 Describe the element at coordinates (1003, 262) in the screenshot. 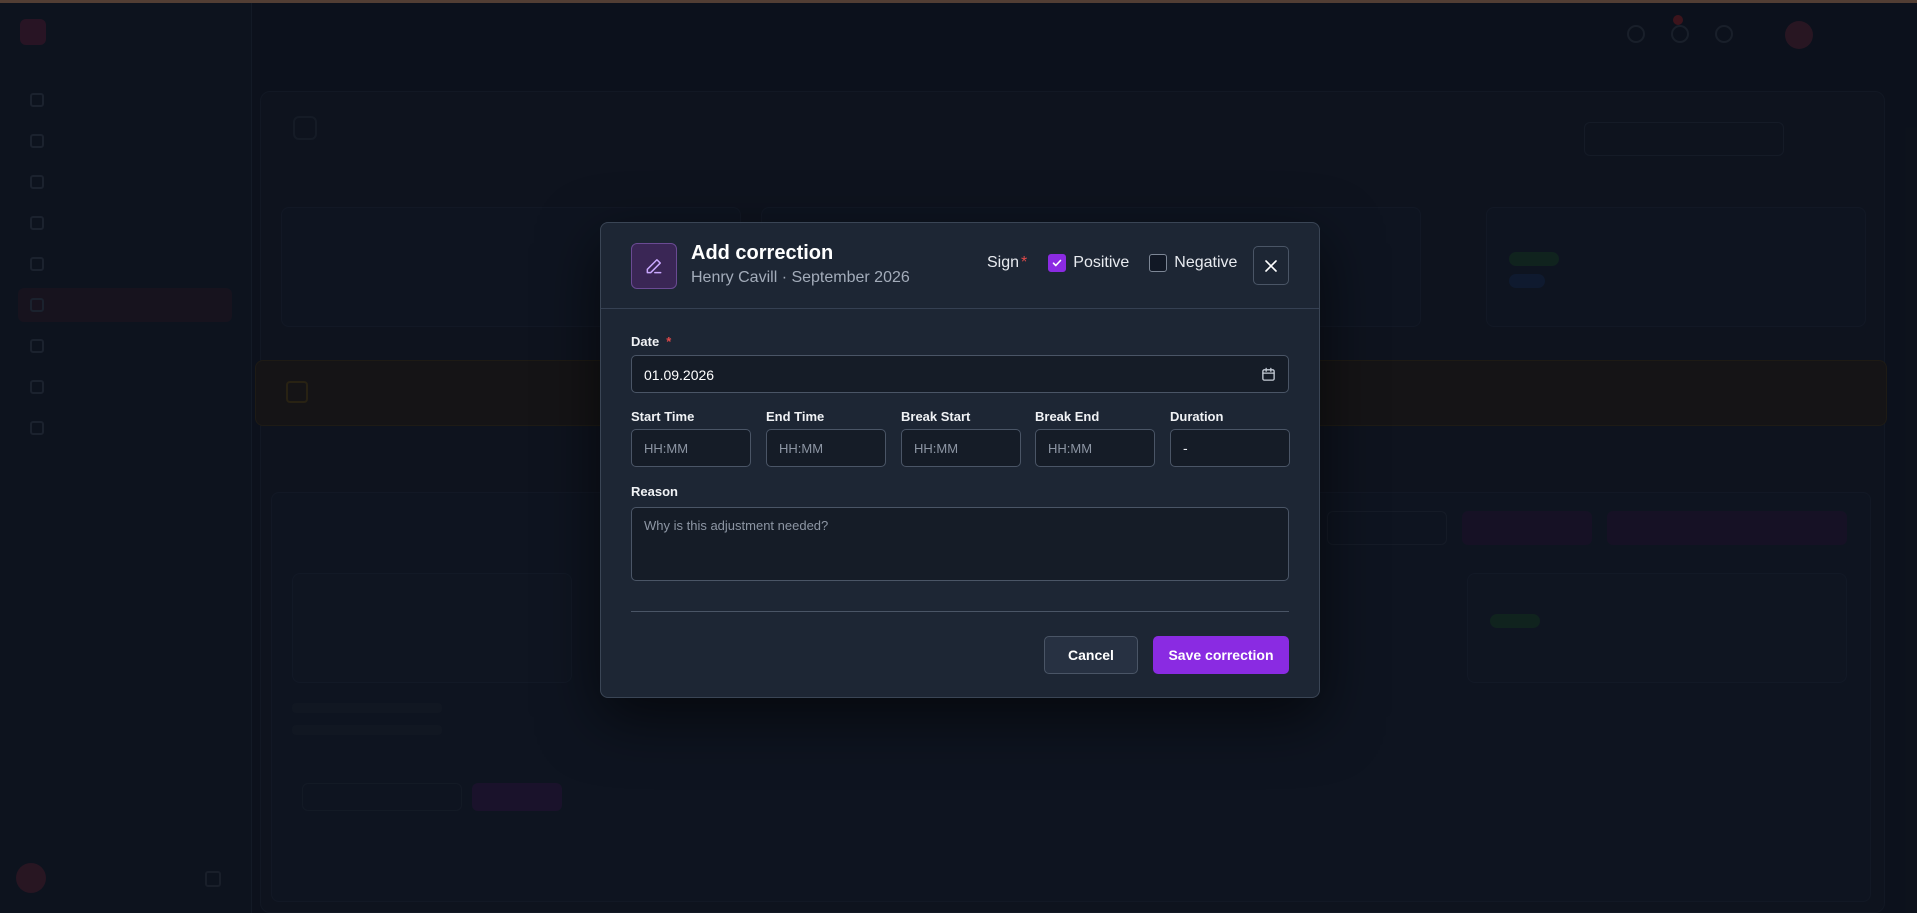

I see `sign-label: Sign` at that location.